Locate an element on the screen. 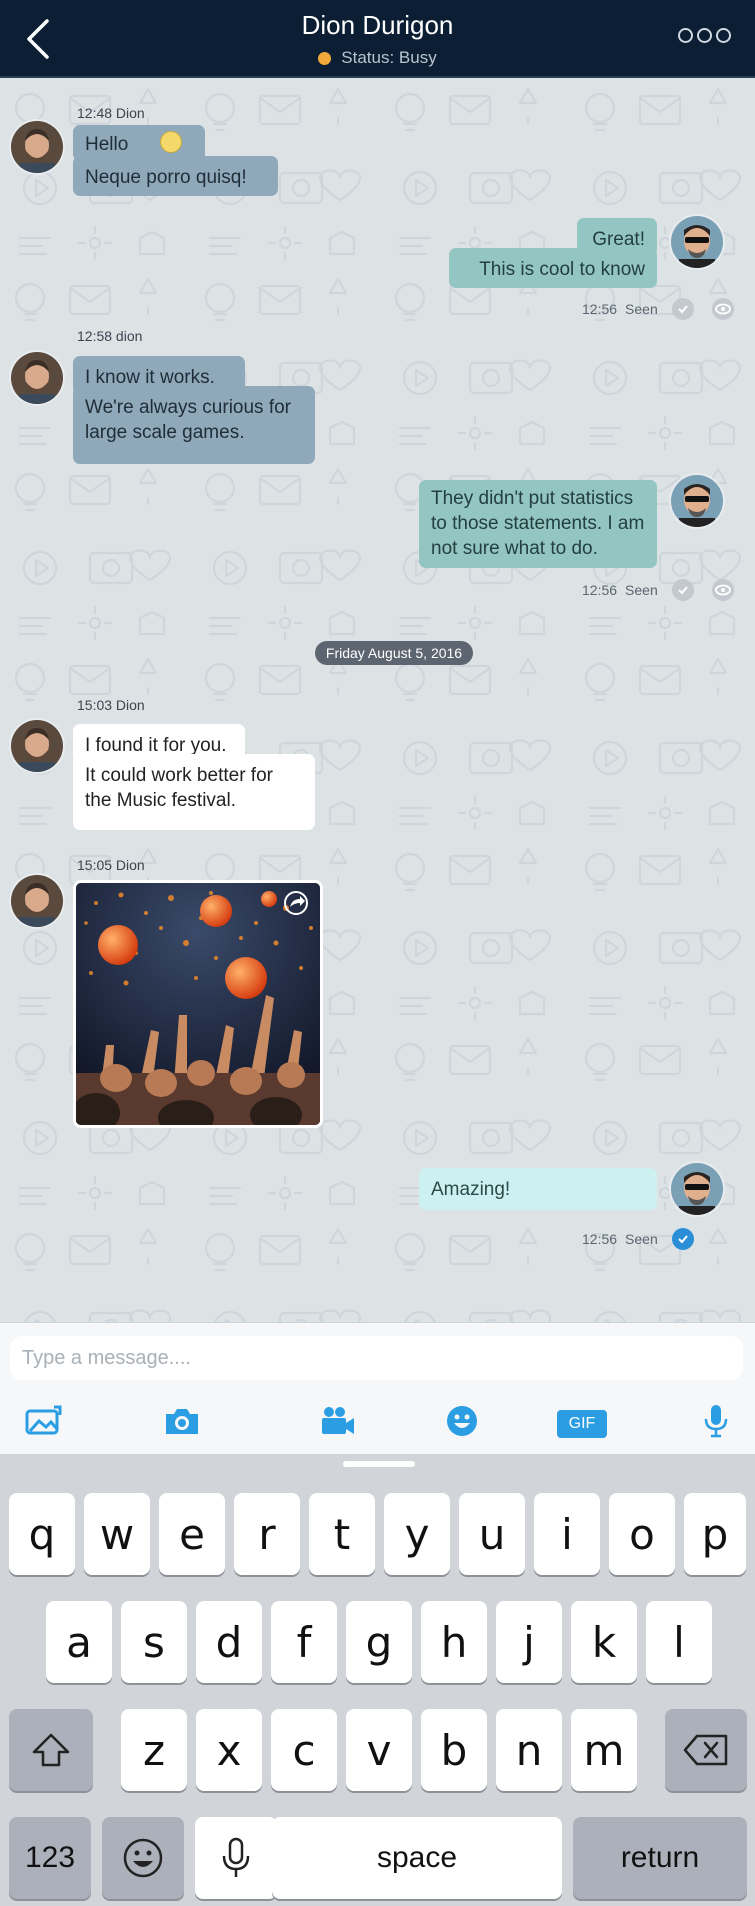 This screenshot has height=1906, width=755. key-i: i is located at coordinates (567, 1534).